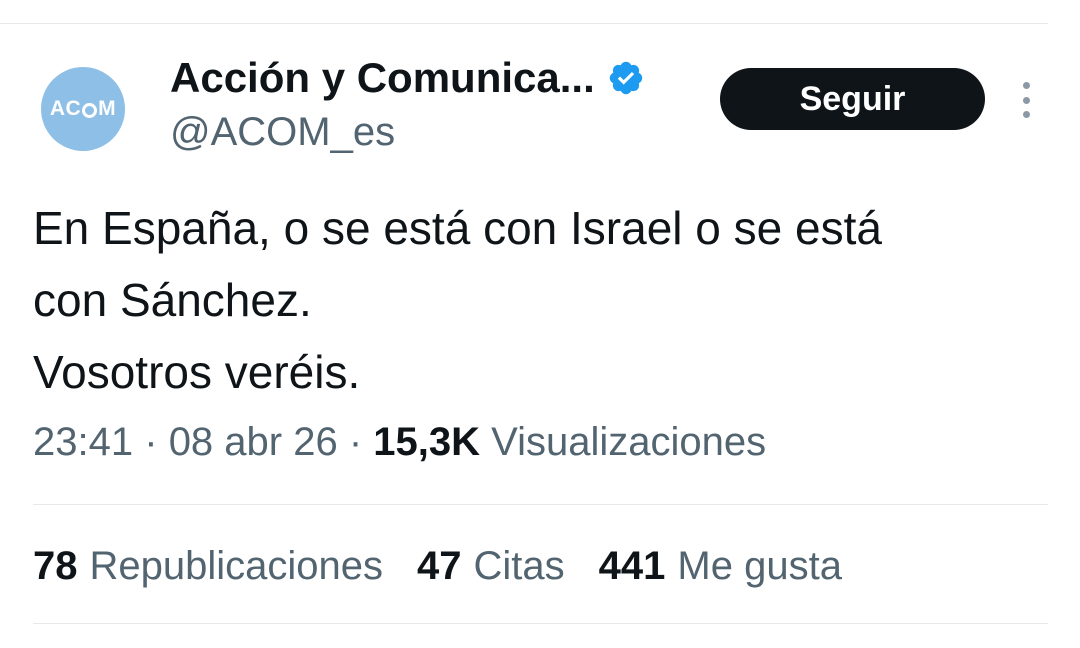 The width and height of the screenshot is (1080, 648). I want to click on verified-badge-icon, so click(625, 78).